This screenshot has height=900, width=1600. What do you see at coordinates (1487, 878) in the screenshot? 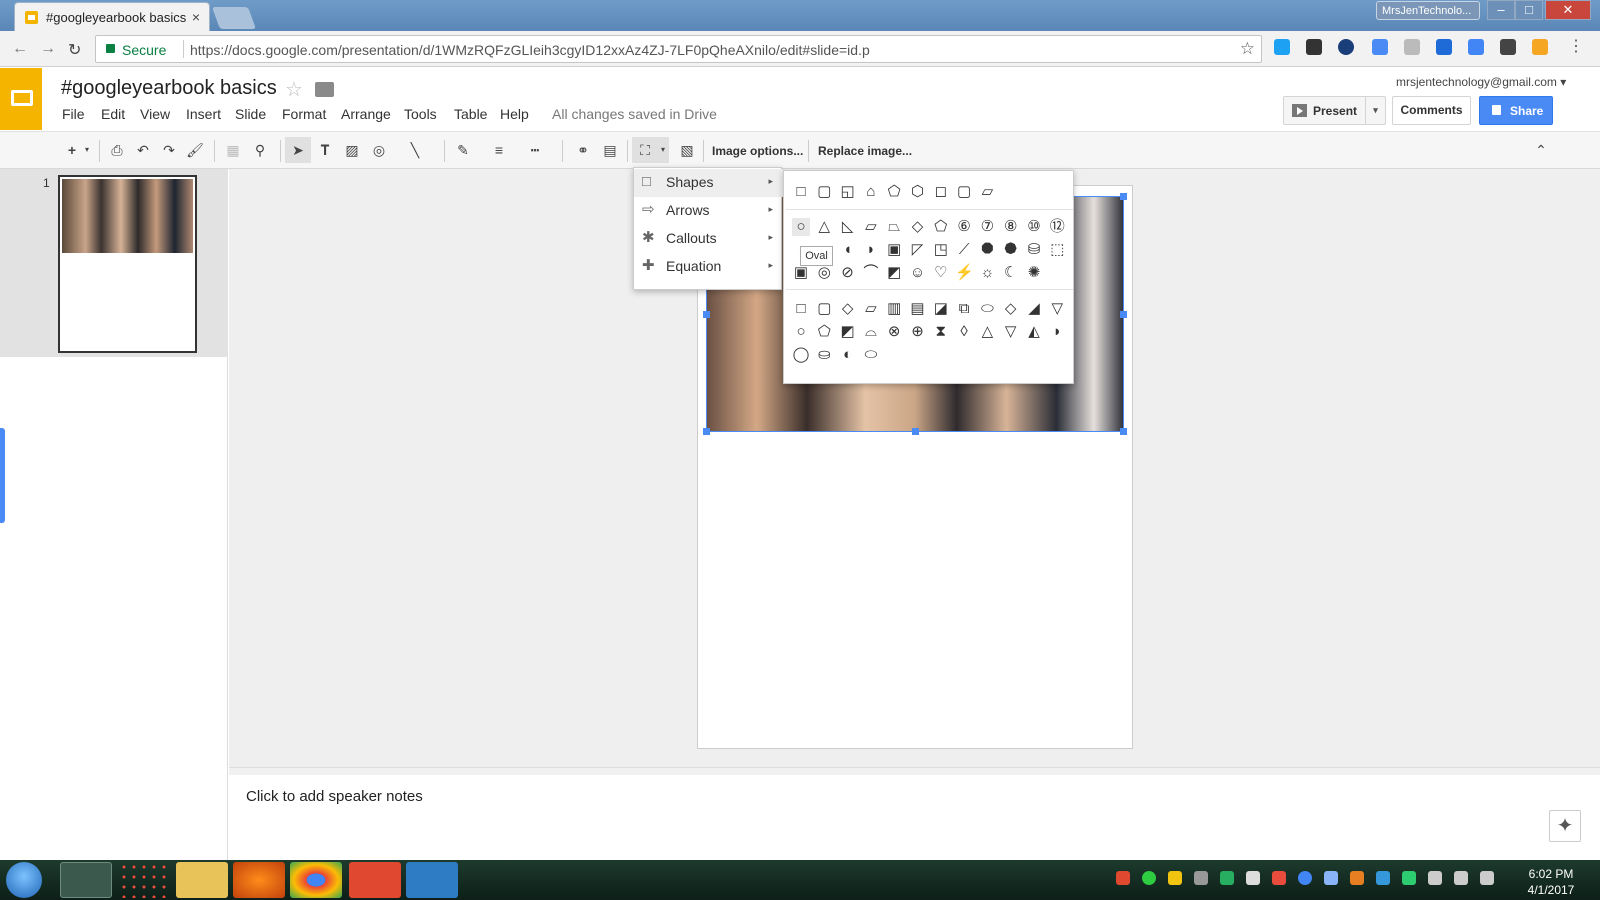
I see `network-icon` at bounding box center [1487, 878].